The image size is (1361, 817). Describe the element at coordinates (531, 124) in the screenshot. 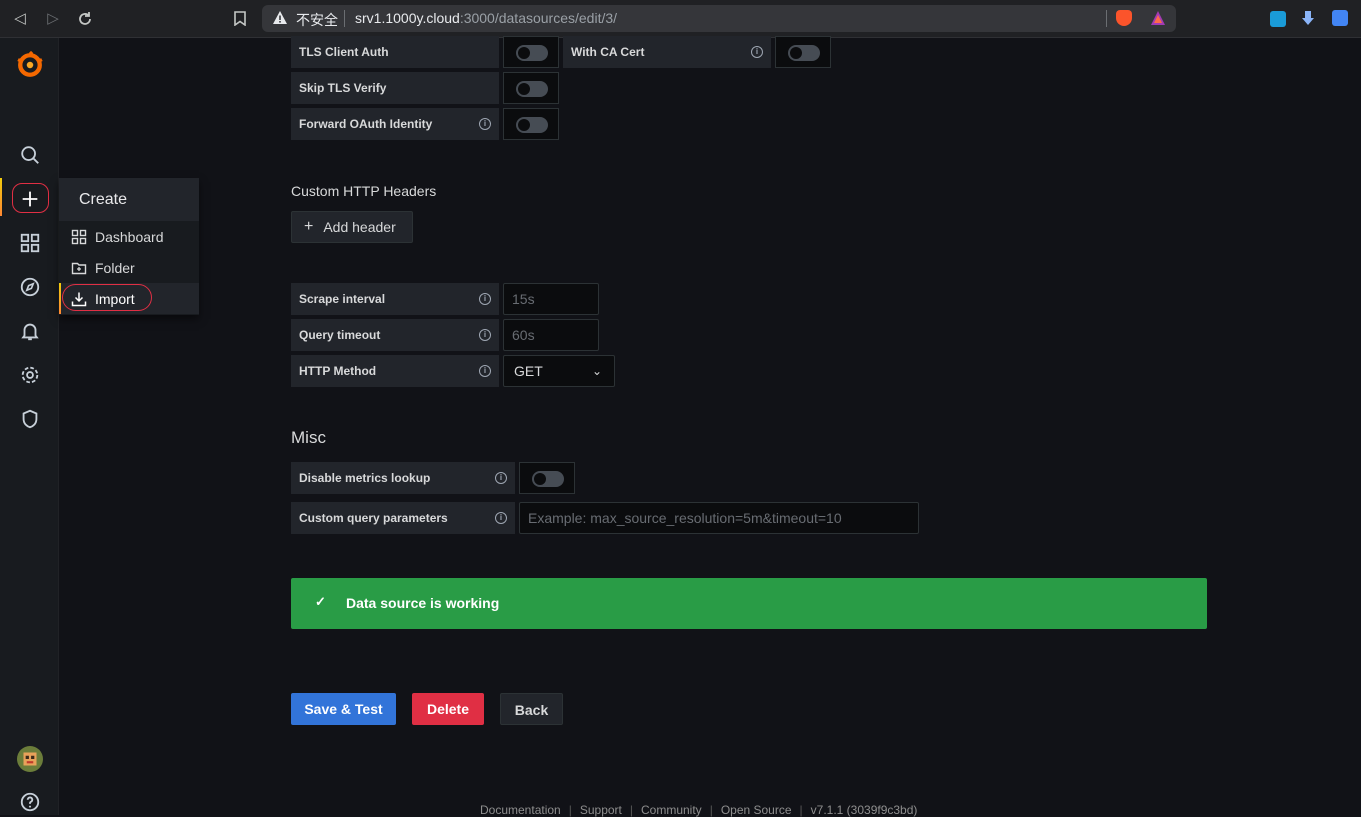

I see `forward-oauth-toggle` at that location.